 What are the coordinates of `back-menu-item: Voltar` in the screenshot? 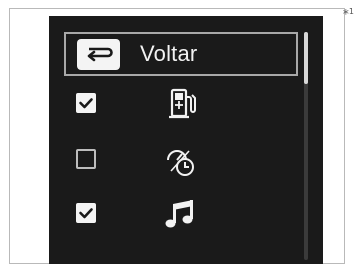 It's located at (181, 54).